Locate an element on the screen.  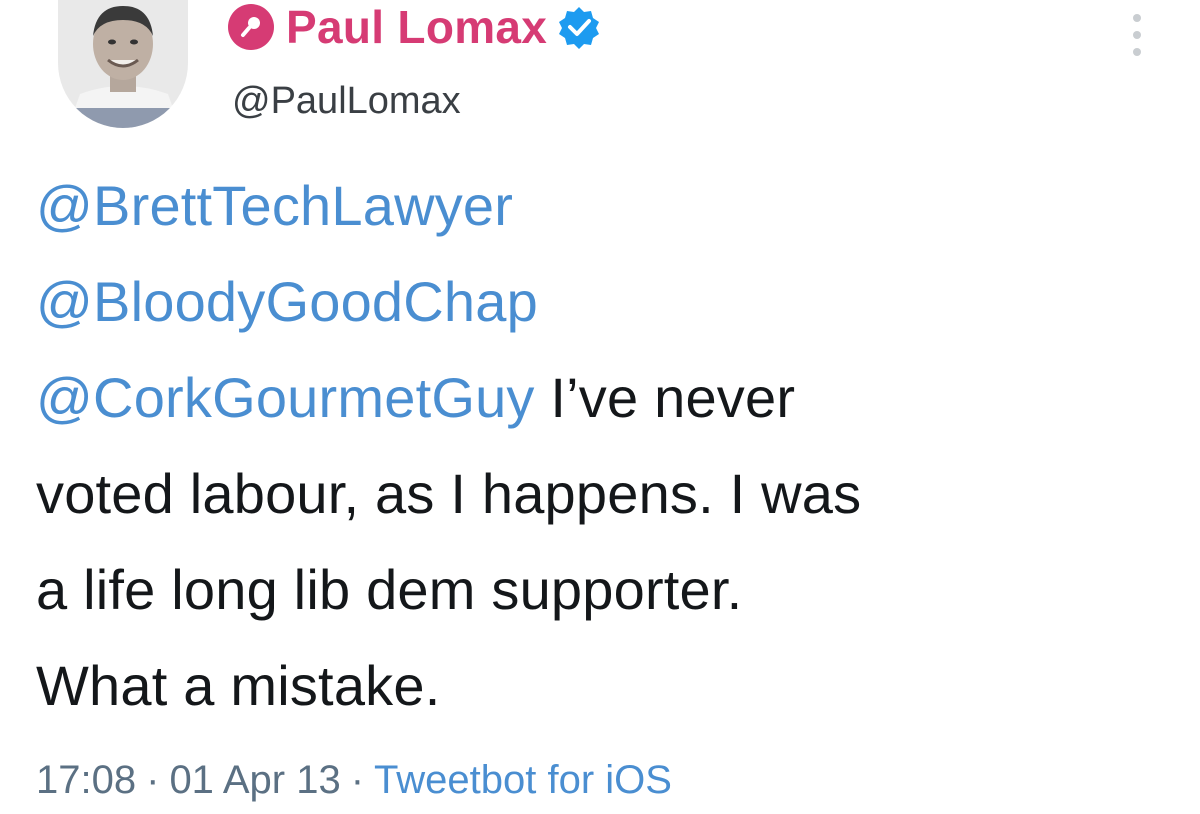
author-display-name: Paul Lomax is located at coordinates (416, 27).